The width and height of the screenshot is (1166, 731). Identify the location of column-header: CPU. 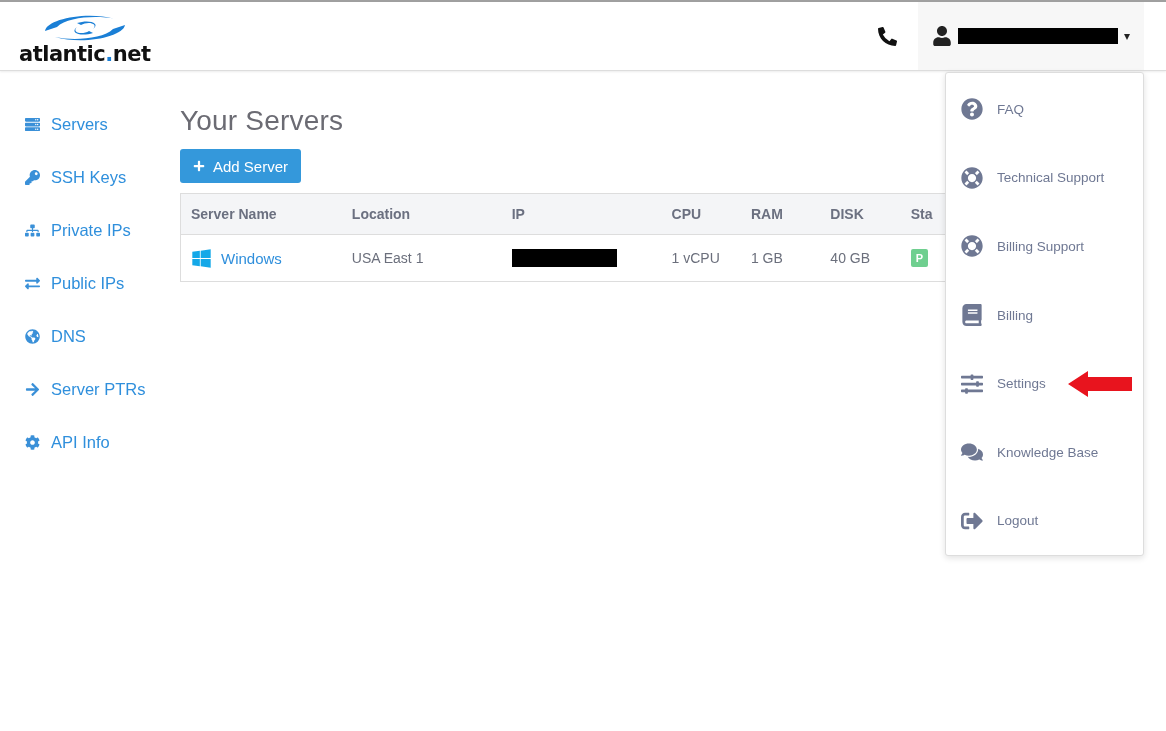
(701, 214).